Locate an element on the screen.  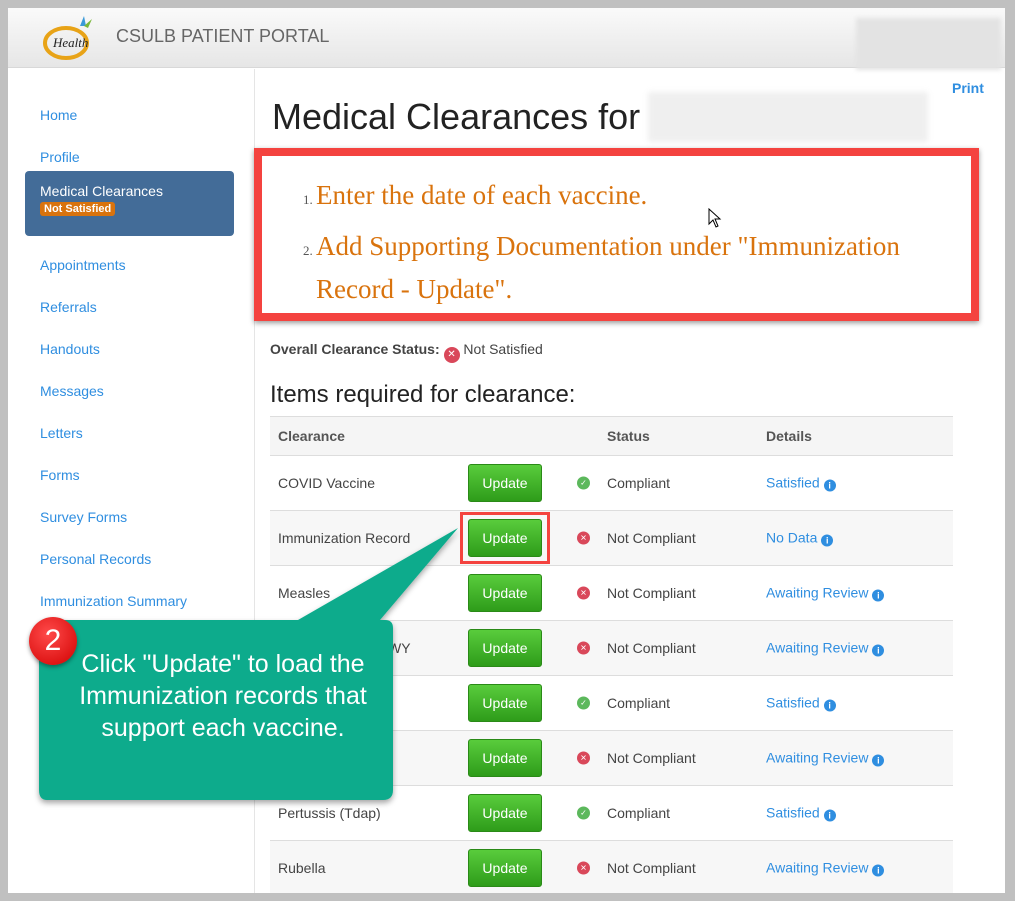
callout-bubble is located at coordinates (248, 664).